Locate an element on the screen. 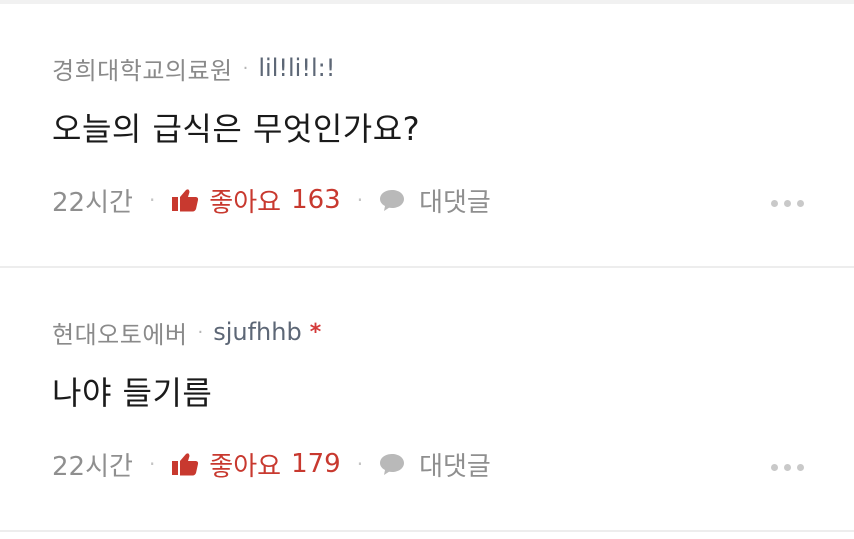 This screenshot has height=539, width=854. comment-school: 현대오토에버 is located at coordinates (120, 334).